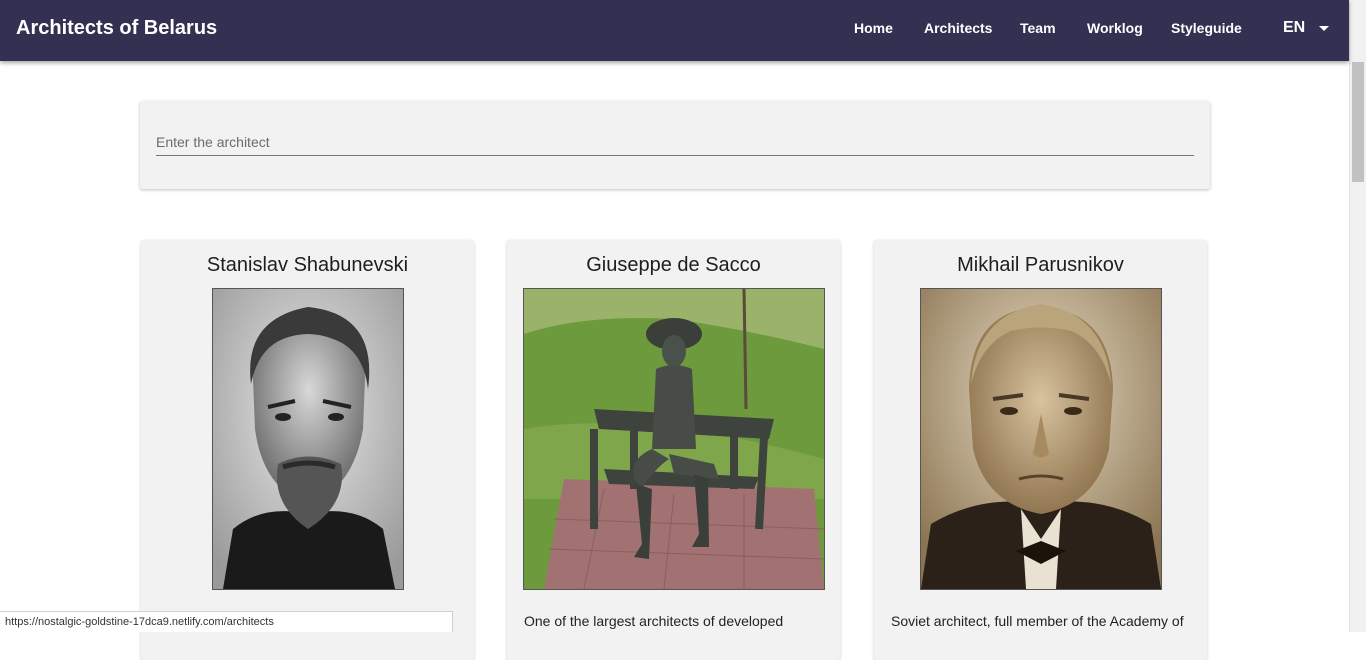  Describe the element at coordinates (1357, 316) in the screenshot. I see `page-scrollbar` at that location.